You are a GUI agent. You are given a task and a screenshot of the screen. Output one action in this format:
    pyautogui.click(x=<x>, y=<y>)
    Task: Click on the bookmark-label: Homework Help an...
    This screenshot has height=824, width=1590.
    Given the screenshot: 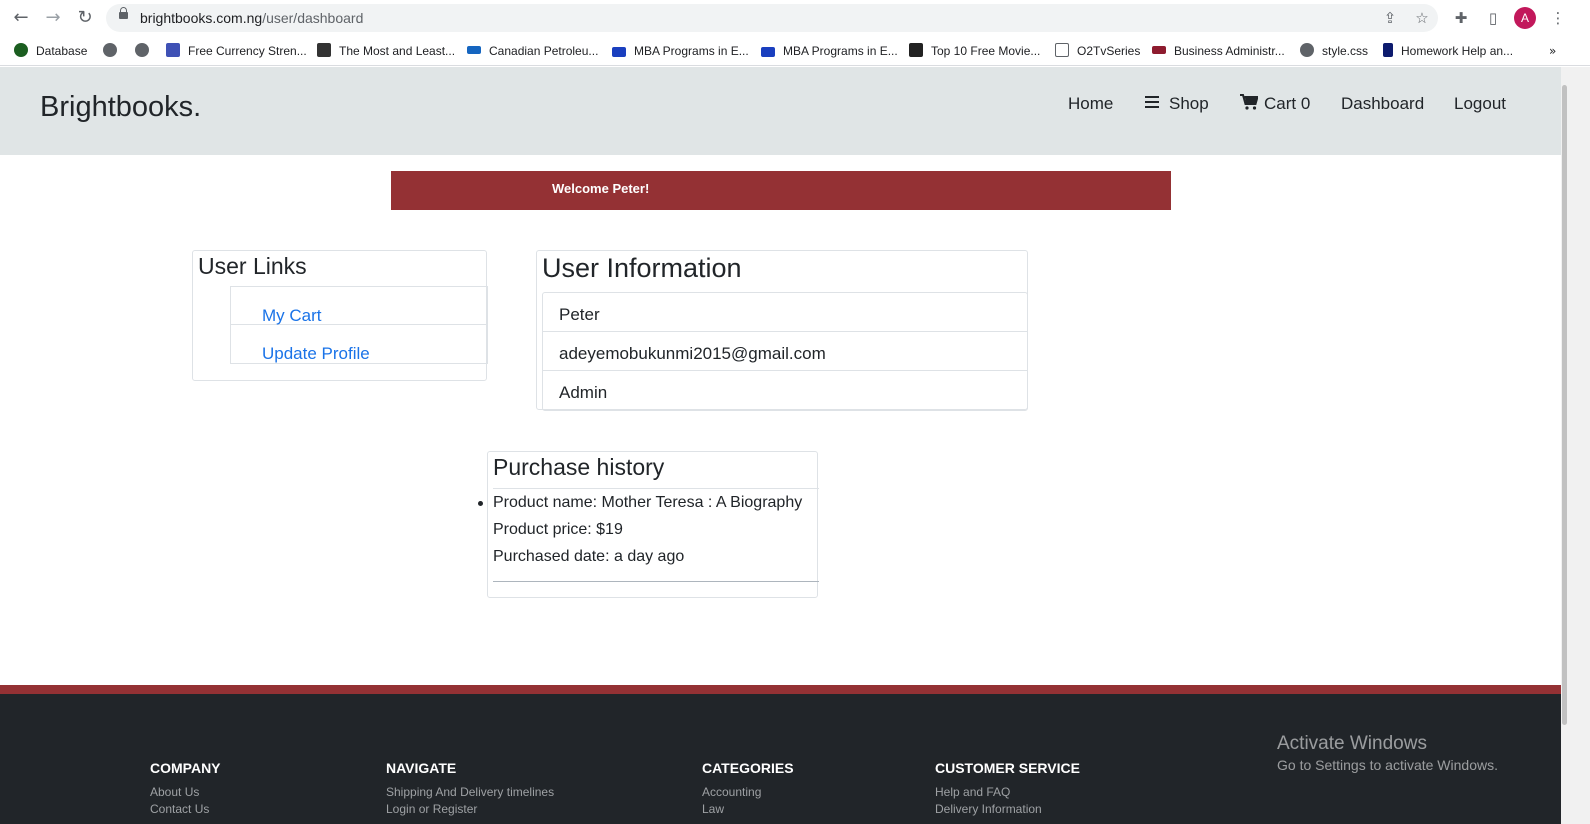 What is the action you would take?
    pyautogui.click(x=1457, y=51)
    